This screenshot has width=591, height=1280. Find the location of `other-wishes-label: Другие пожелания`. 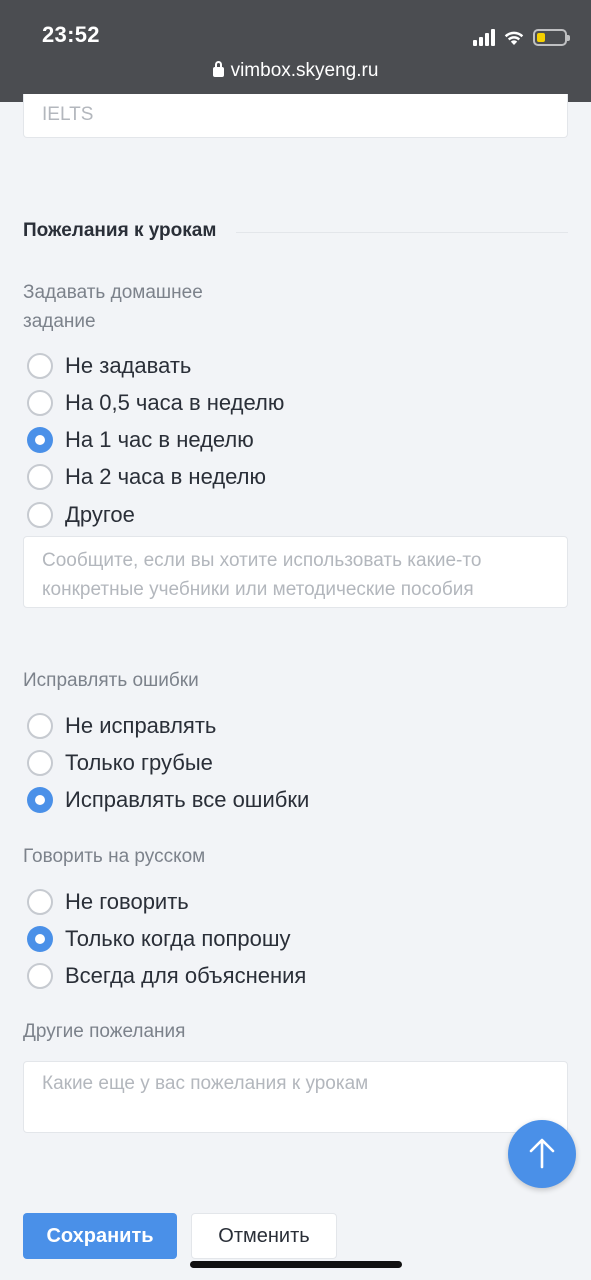

other-wishes-label: Другие пожелания is located at coordinates (104, 1031).